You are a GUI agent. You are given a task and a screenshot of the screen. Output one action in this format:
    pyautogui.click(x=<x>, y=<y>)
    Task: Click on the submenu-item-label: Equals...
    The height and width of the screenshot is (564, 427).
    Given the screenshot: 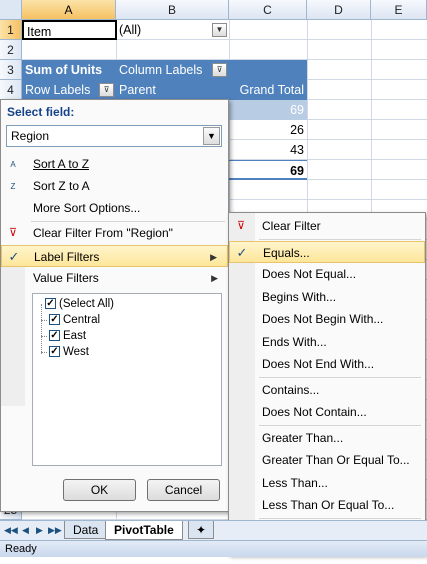 What is the action you would take?
    pyautogui.click(x=286, y=252)
    